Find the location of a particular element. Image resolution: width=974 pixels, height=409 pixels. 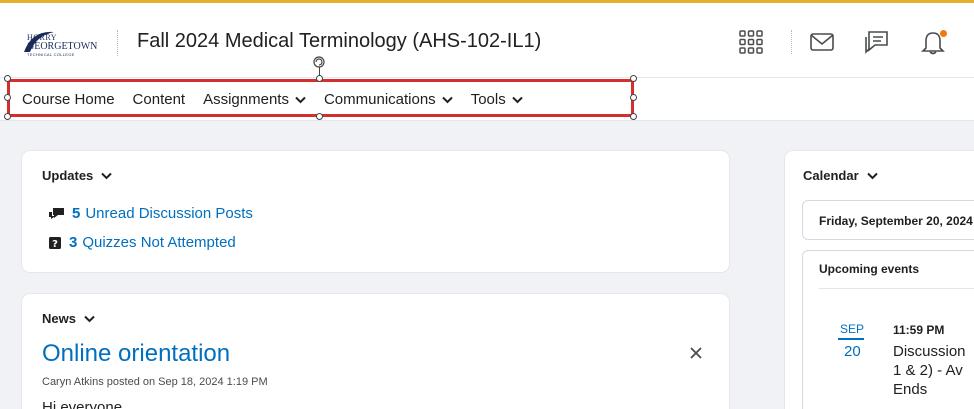

news-header: News is located at coordinates (68, 318).